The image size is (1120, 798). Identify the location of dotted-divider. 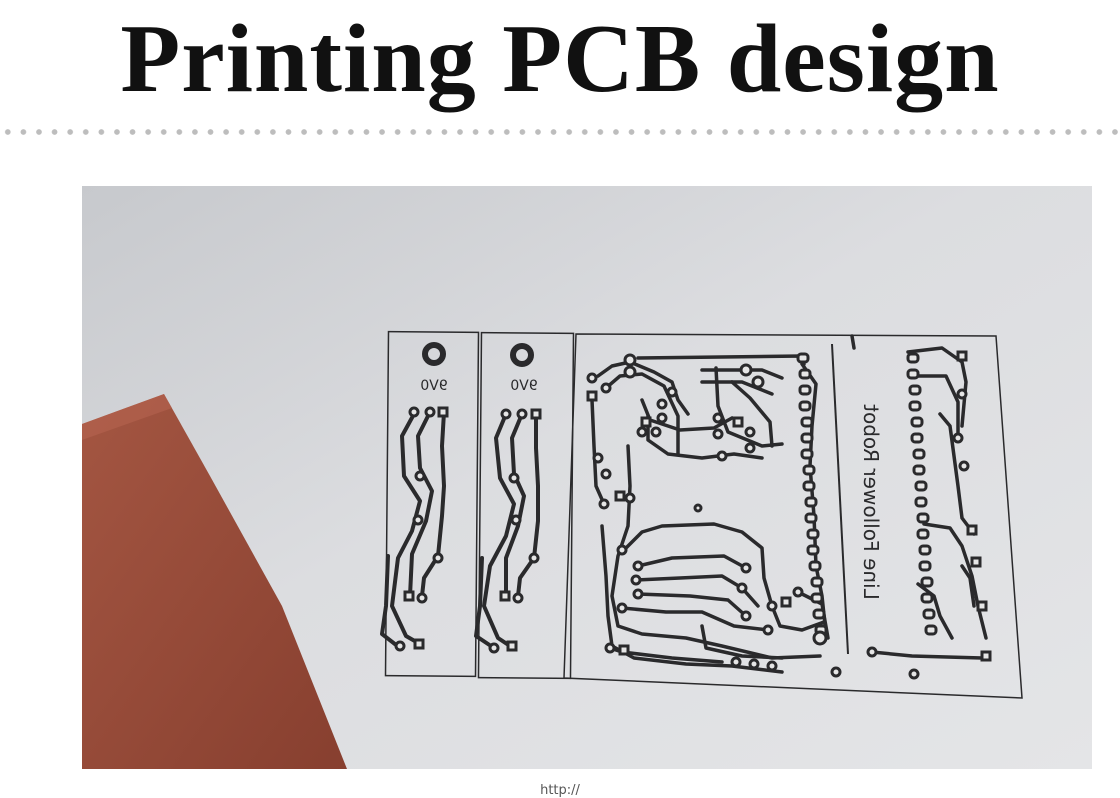
(560, 132).